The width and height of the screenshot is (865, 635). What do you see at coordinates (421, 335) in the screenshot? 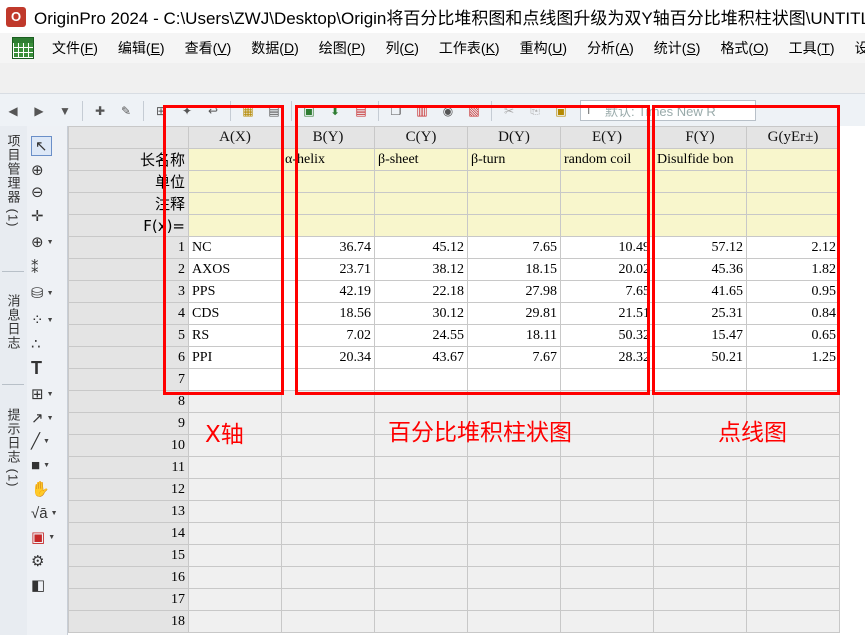
I see `data-cell: 24.55` at bounding box center [421, 335].